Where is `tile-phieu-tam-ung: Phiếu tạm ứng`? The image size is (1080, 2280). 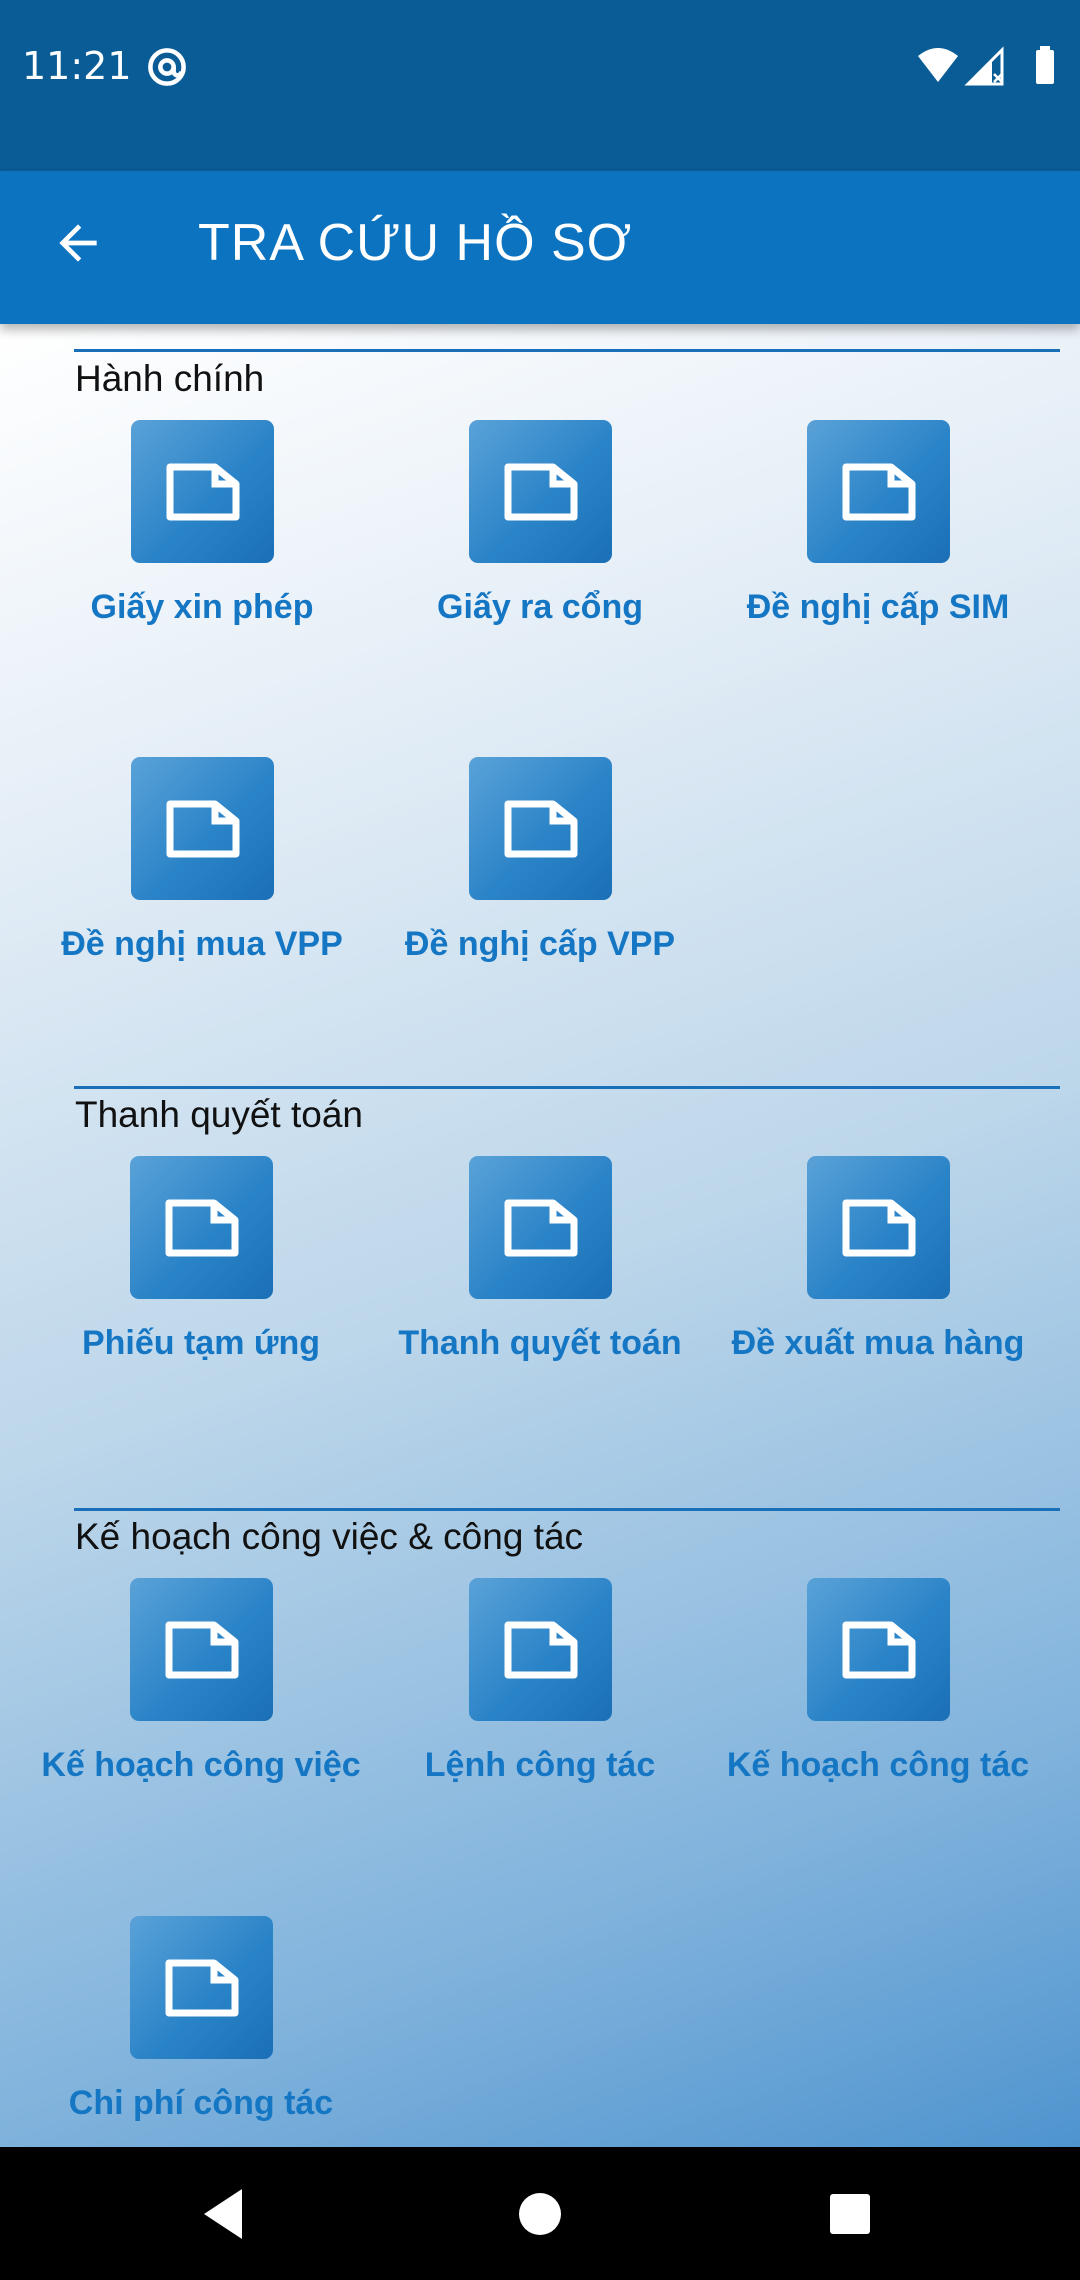
tile-phieu-tam-ung: Phiếu tạm ứng is located at coordinates (200, 1286).